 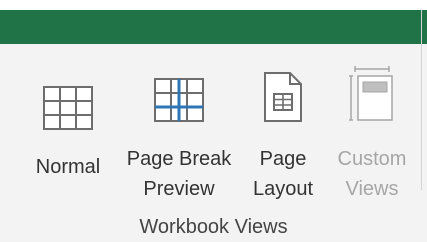 What do you see at coordinates (372, 124) in the screenshot?
I see `custom-views-button: Custom Views` at bounding box center [372, 124].